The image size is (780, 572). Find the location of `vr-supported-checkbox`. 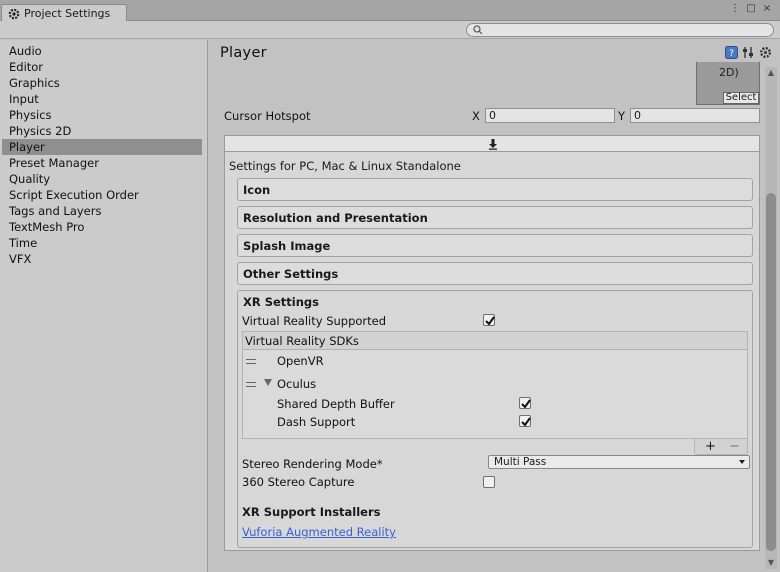

vr-supported-checkbox is located at coordinates (489, 320).